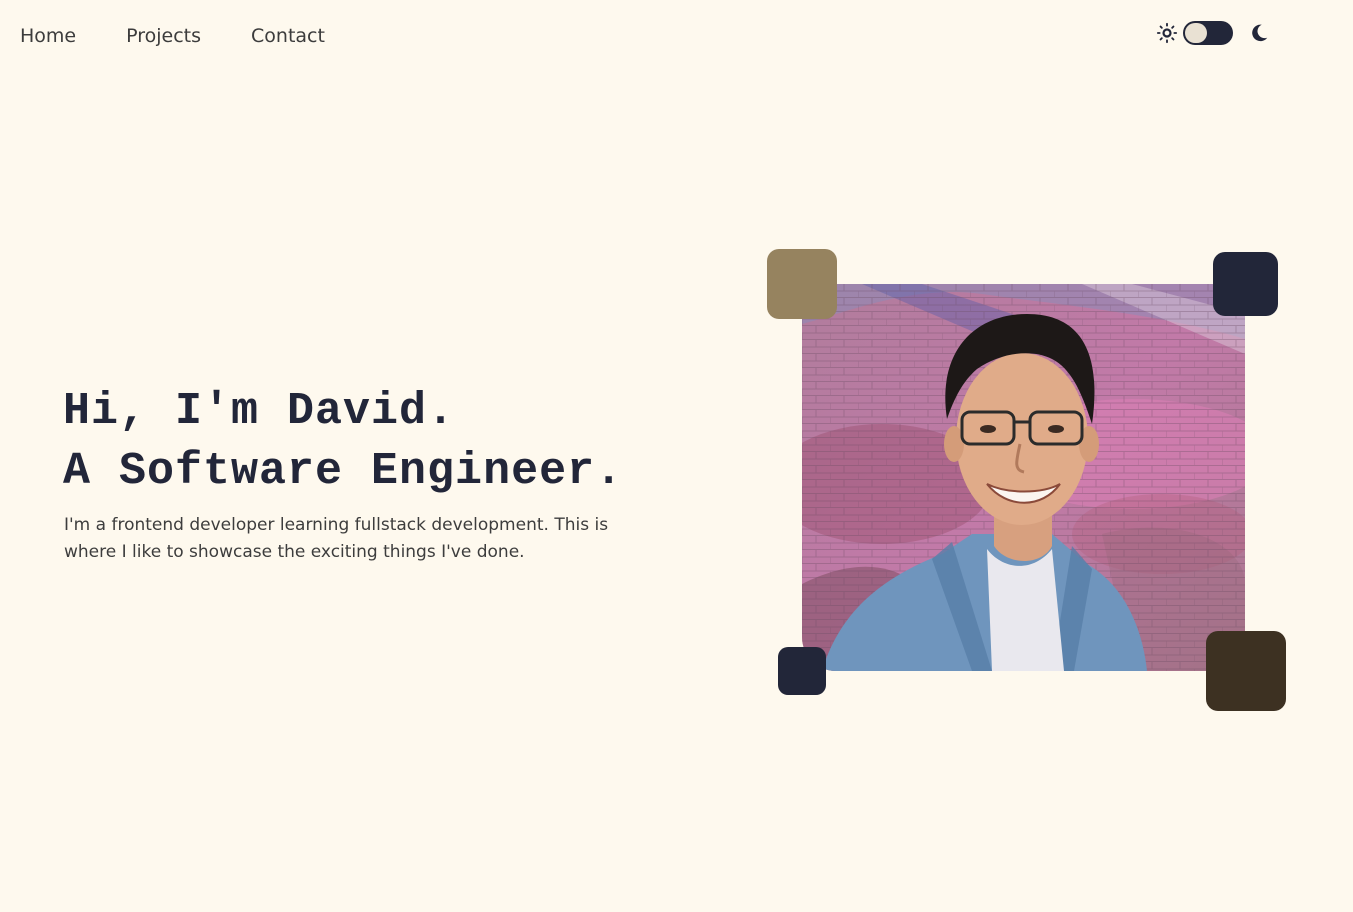 The width and height of the screenshot is (1353, 912). Describe the element at coordinates (343, 471) in the screenshot. I see `hero-heading-line2: A Software Engineer.` at that location.